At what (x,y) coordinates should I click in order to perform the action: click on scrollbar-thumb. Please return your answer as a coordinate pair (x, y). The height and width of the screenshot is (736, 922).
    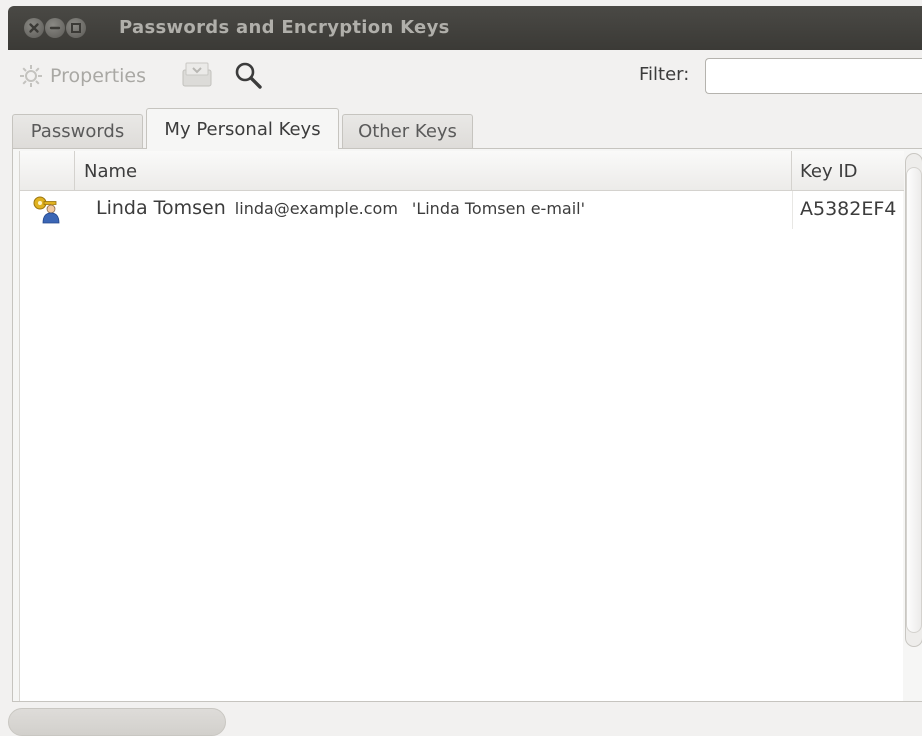
    Looking at the image, I should click on (914, 400).